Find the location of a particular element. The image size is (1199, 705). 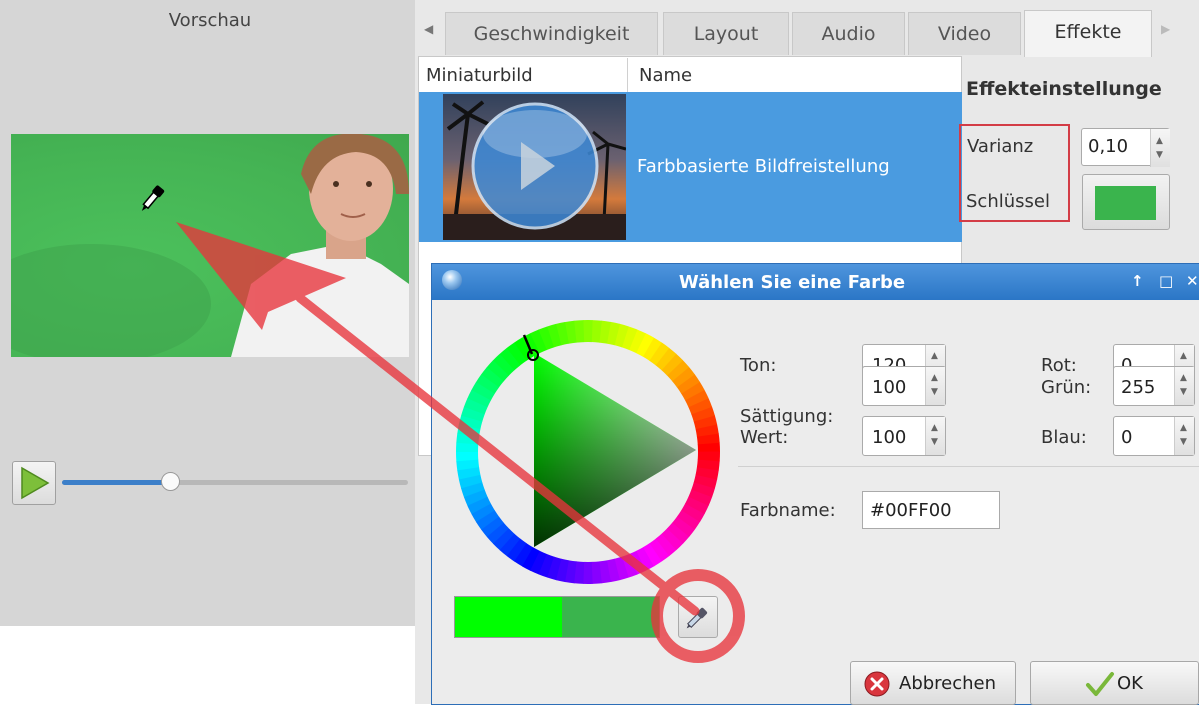

red-label: Rot: is located at coordinates (1059, 365).